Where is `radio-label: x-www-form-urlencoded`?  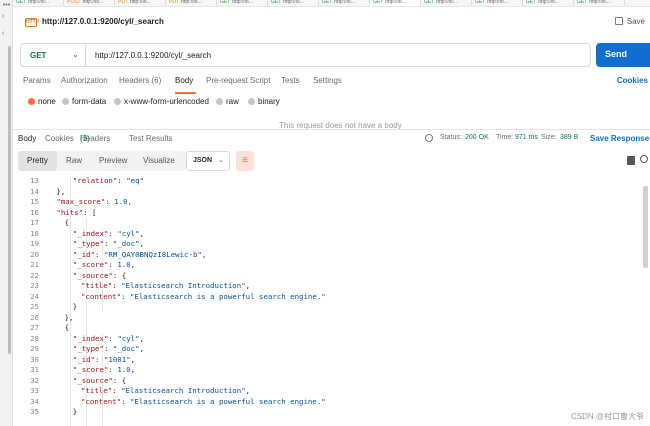
radio-label: x-www-form-urlencoded is located at coordinates (166, 101).